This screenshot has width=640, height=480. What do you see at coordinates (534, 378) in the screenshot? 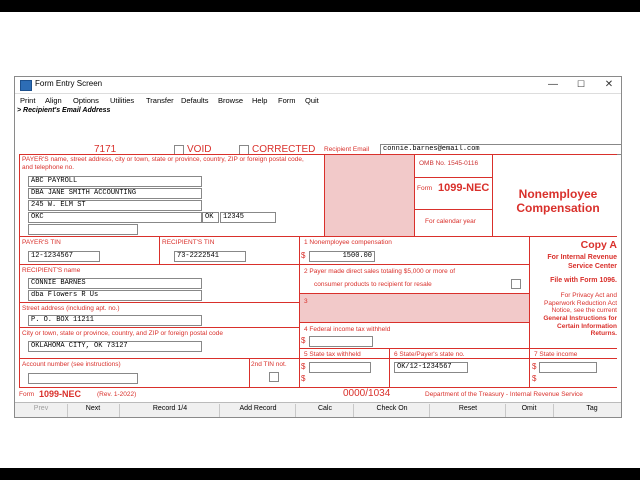
I see `box7-dollar-2: $` at bounding box center [534, 378].